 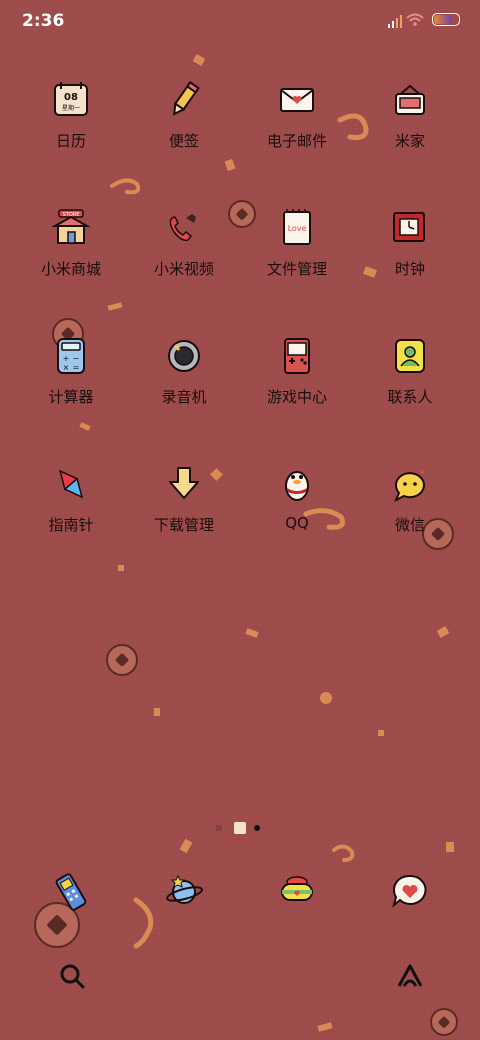 I want to click on app-label: 日历, so click(x=70, y=141).